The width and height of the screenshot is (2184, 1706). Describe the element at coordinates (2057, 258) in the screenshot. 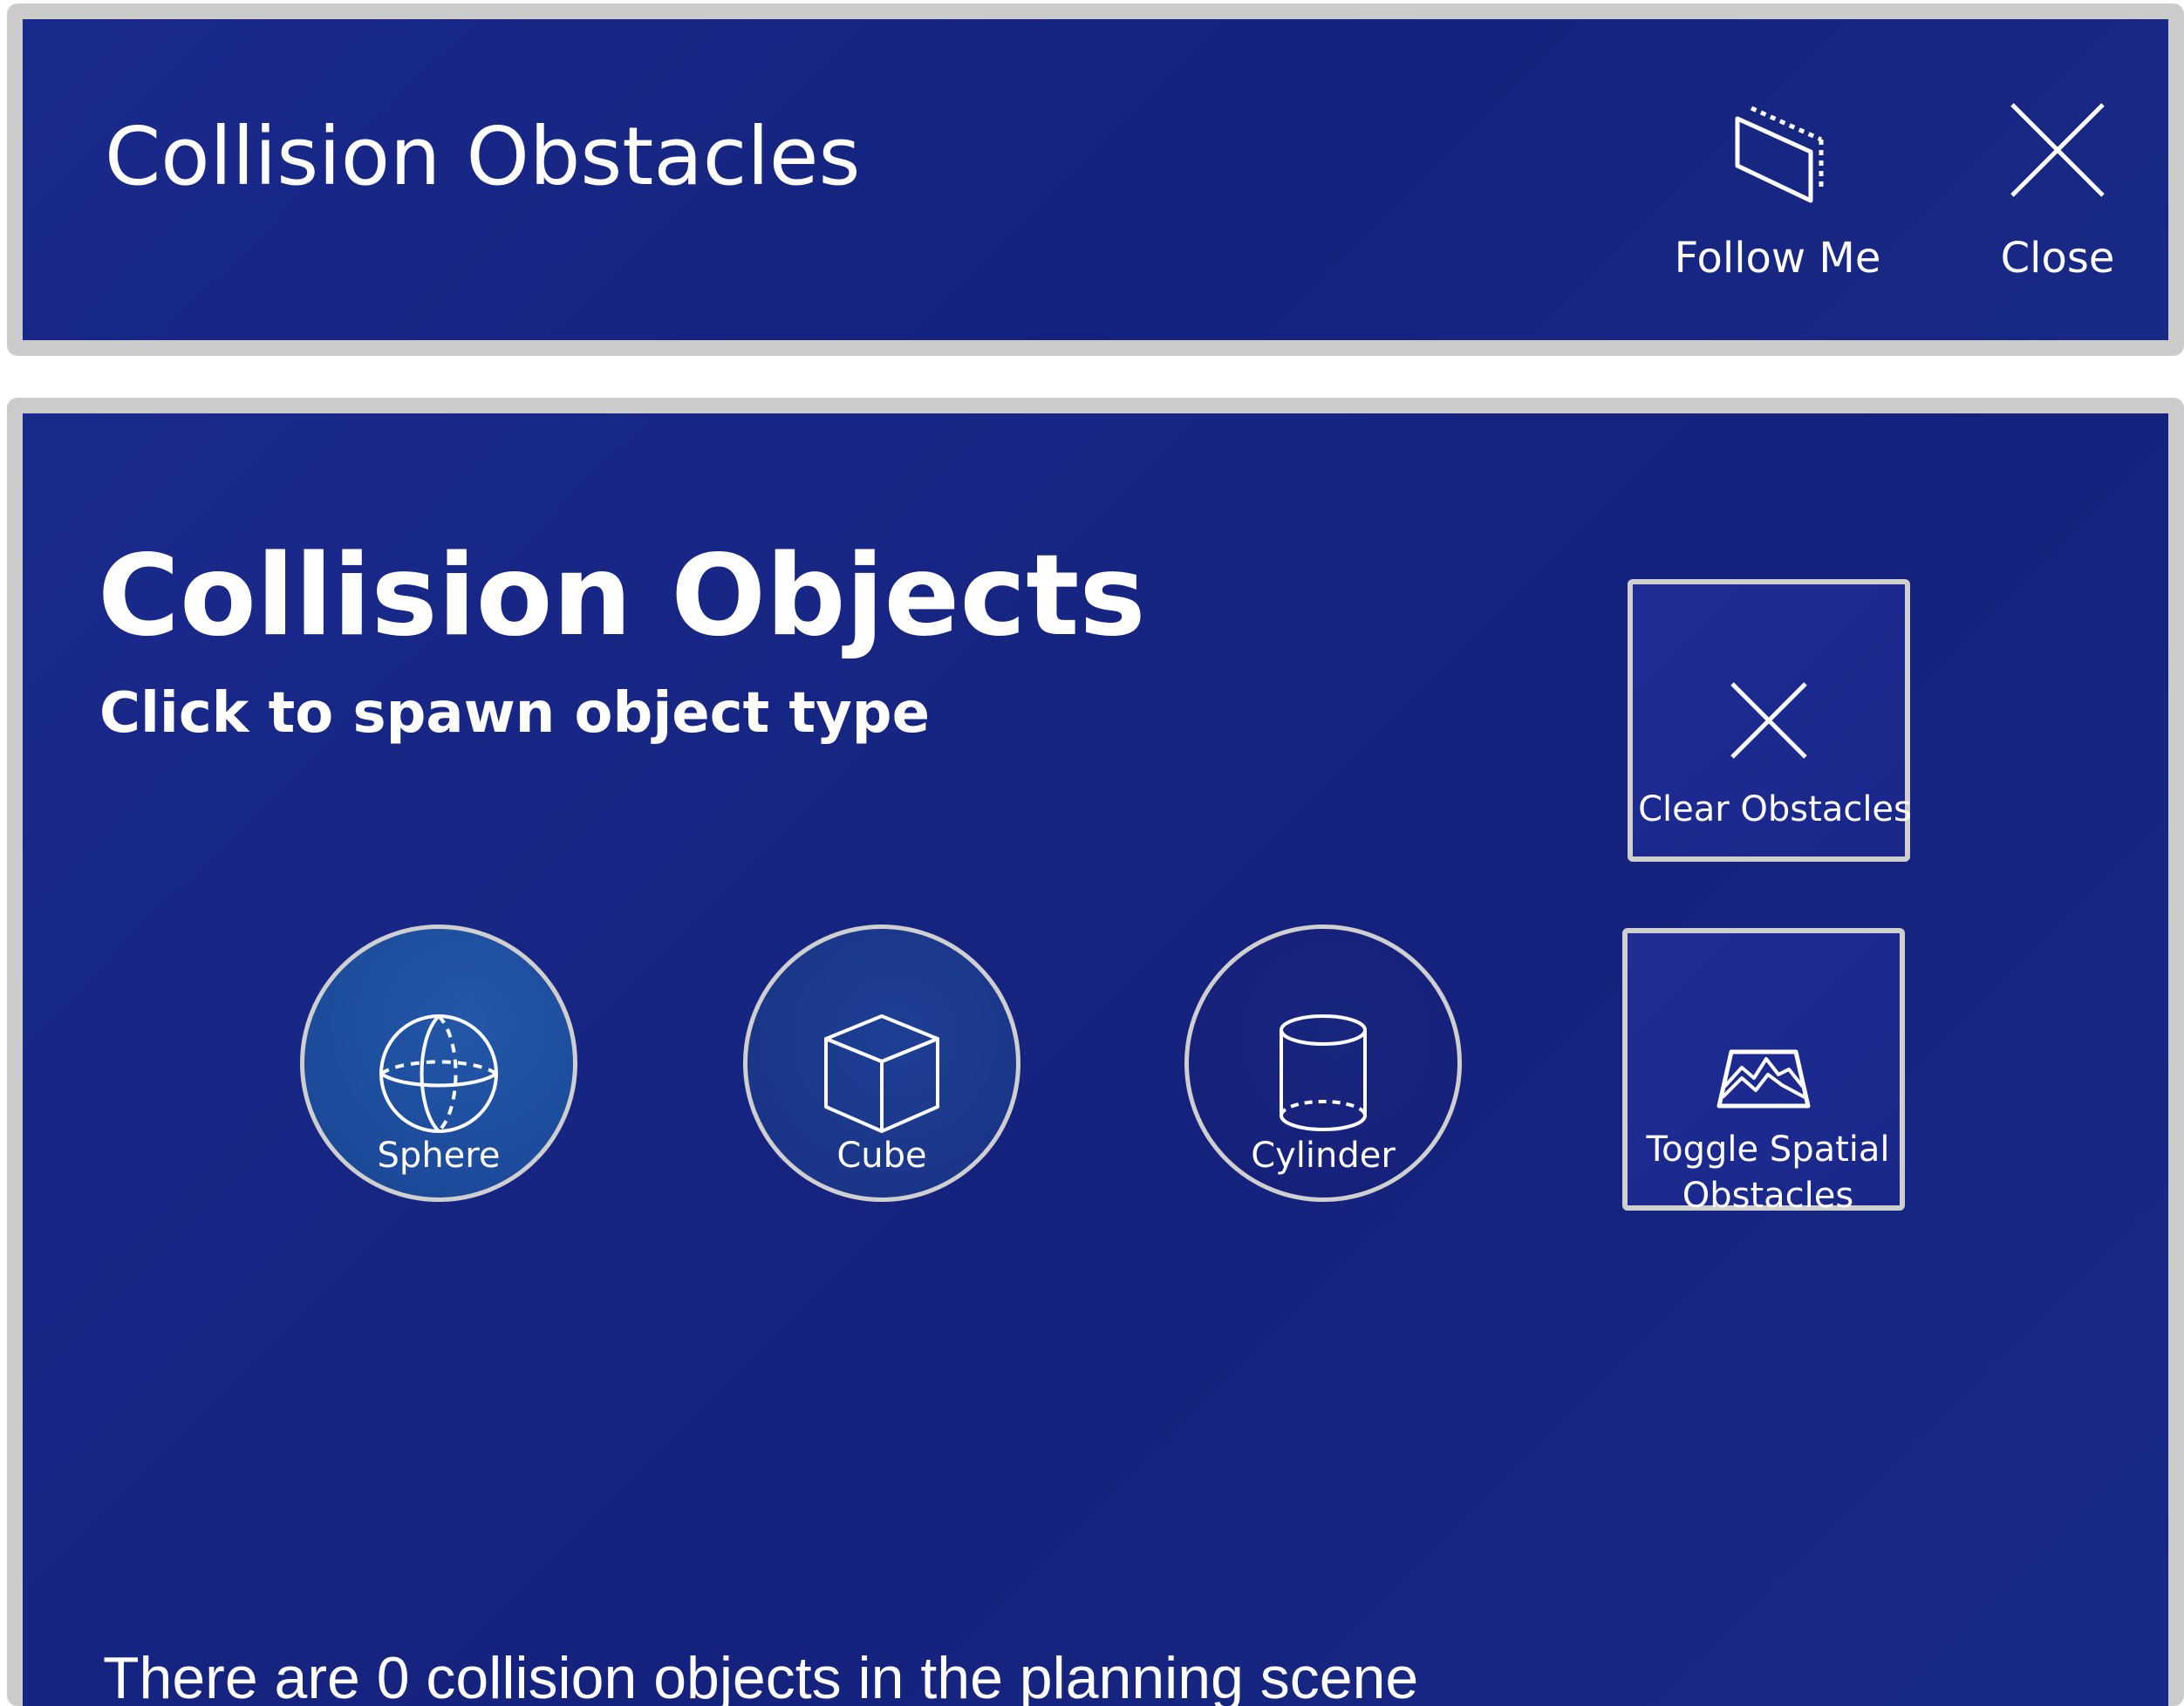

I see `close-label: Close` at that location.